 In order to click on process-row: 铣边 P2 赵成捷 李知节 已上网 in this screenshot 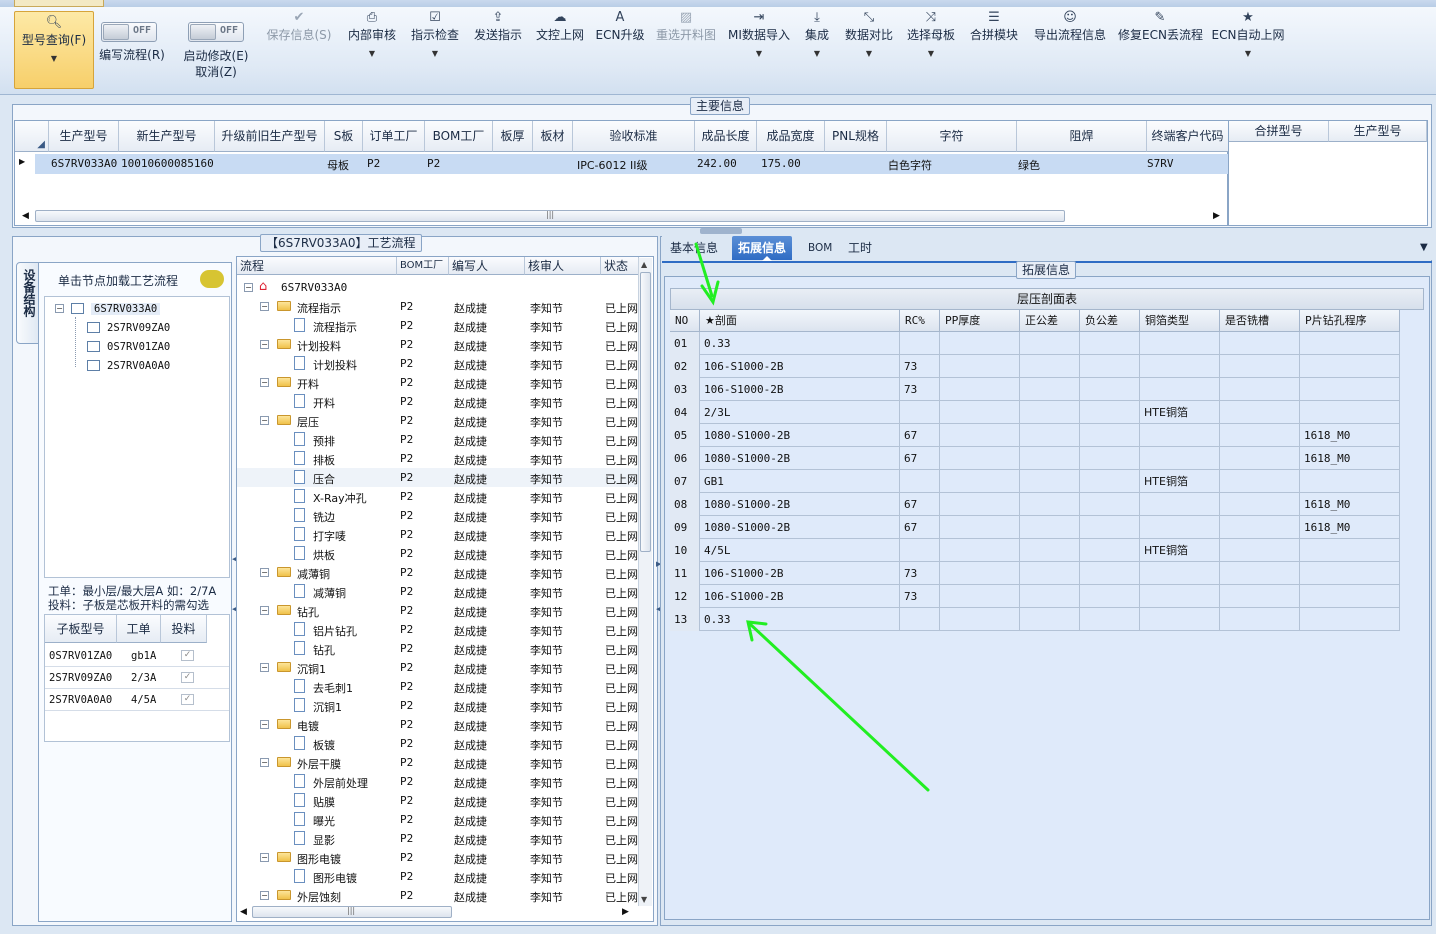, I will do `click(438, 515)`.